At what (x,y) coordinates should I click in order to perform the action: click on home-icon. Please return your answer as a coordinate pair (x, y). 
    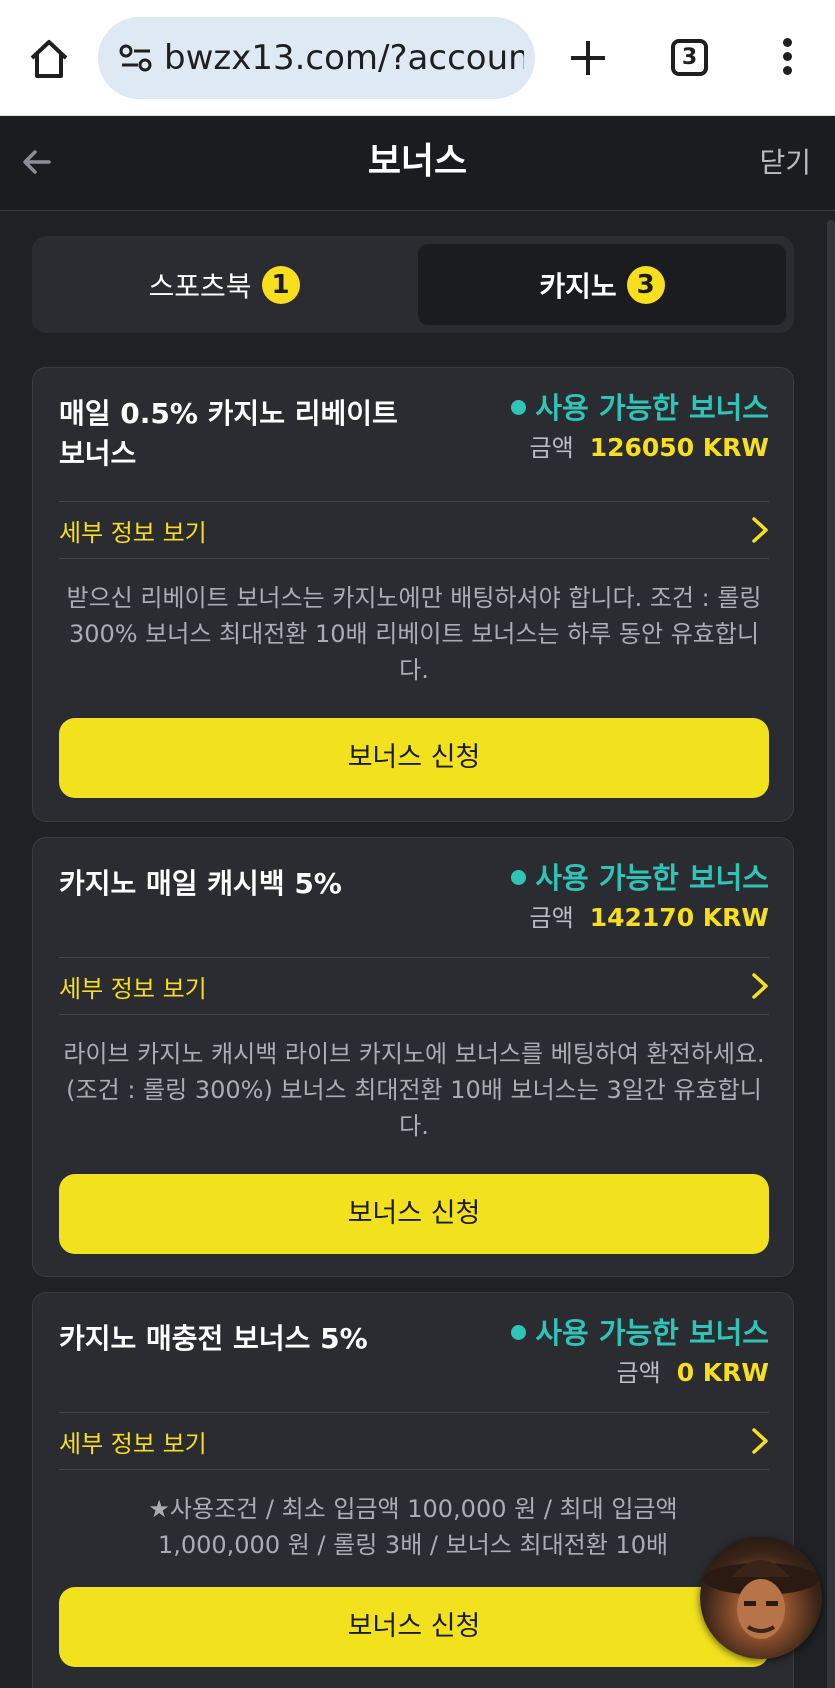
    Looking at the image, I should click on (49, 59).